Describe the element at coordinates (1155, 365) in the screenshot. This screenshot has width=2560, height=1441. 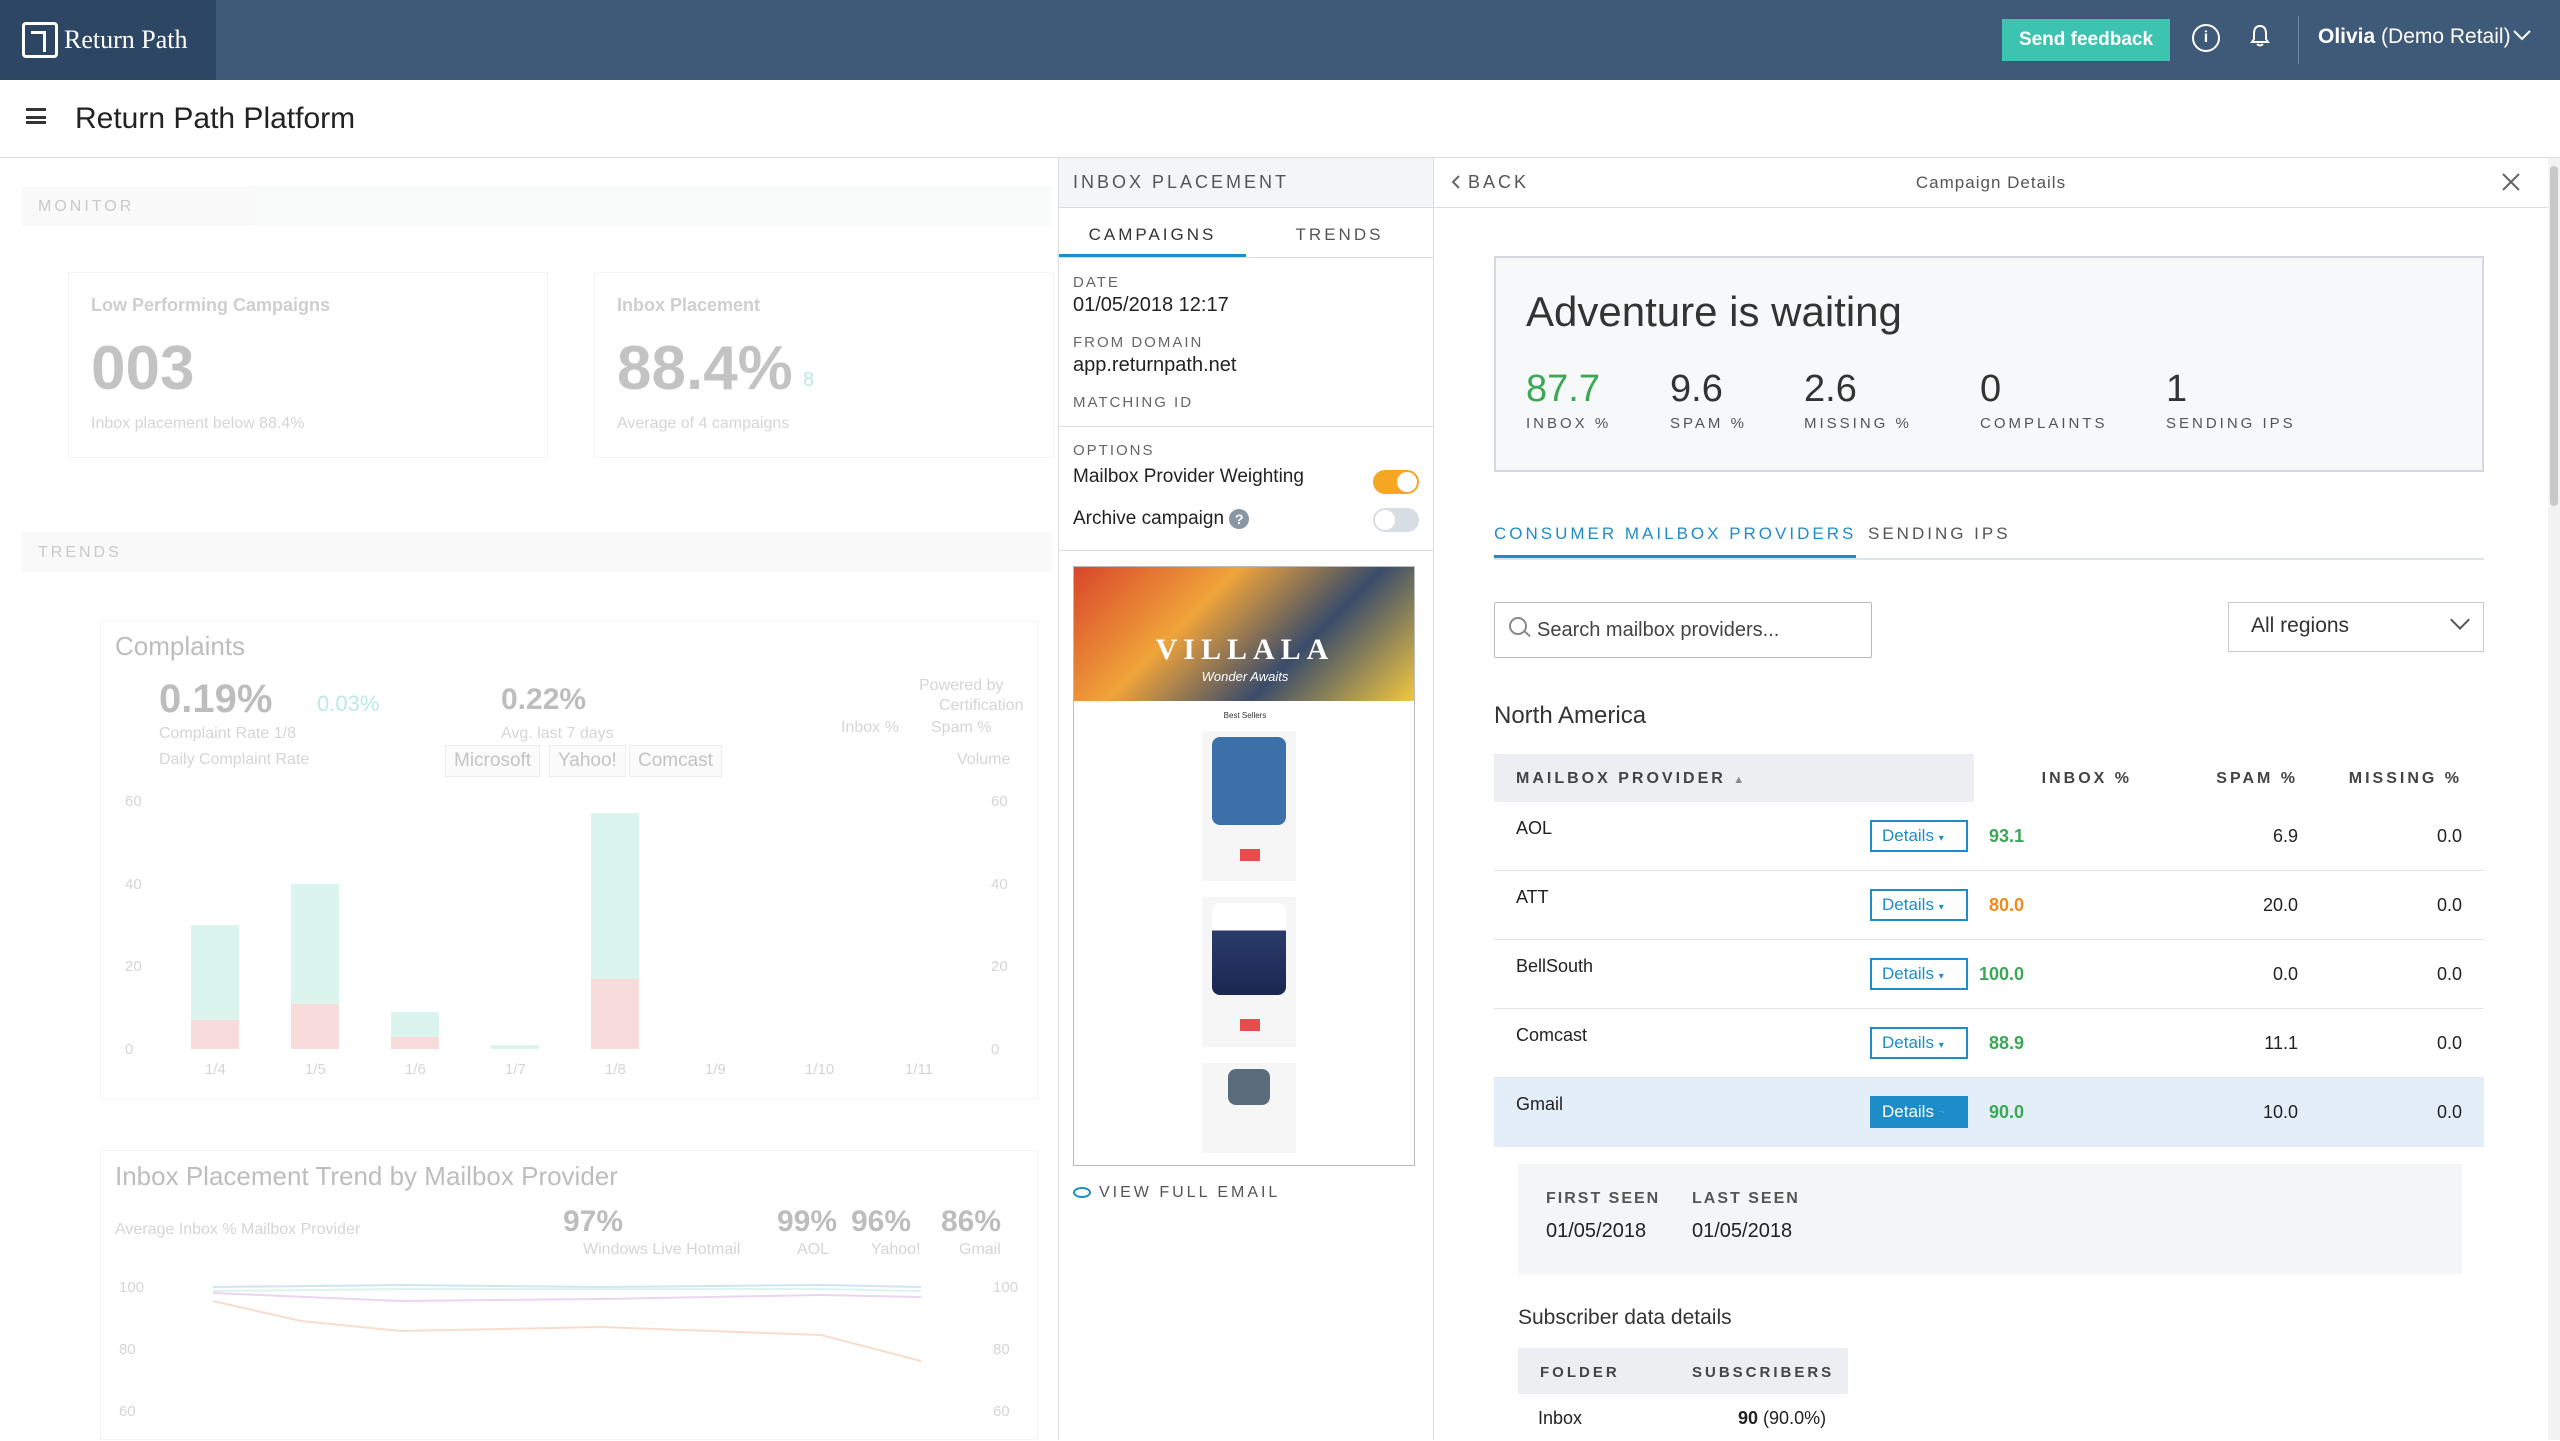
I see `from-domain-value: app.returnpath.net` at that location.